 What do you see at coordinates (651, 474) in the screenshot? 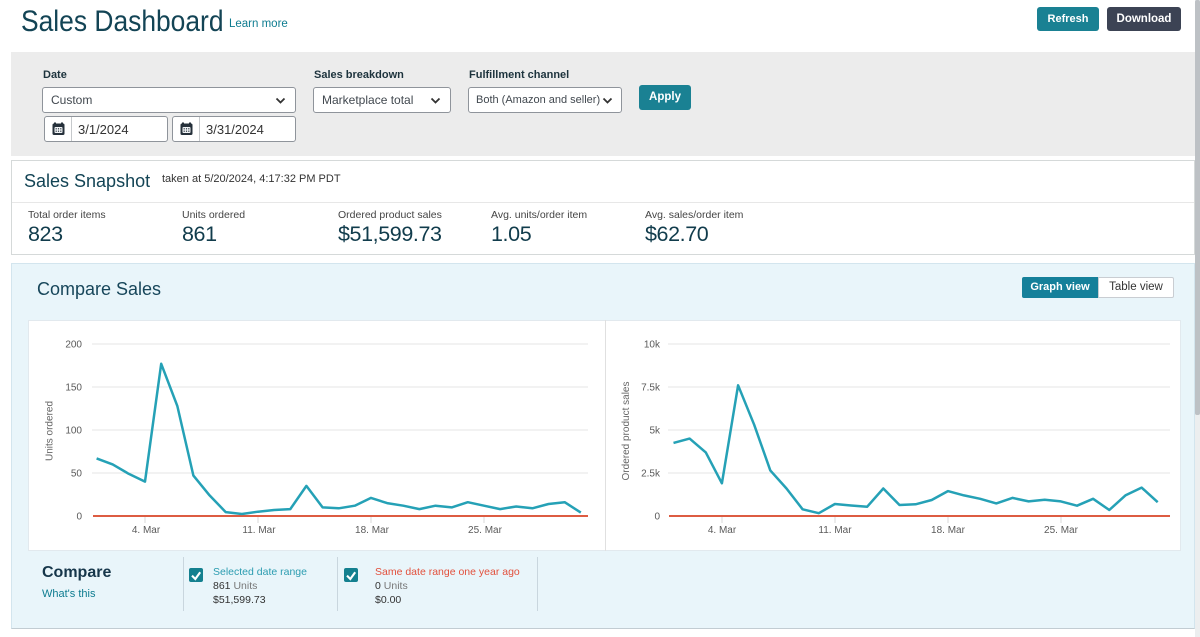
I see `svg-text: 2.5k` at bounding box center [651, 474].